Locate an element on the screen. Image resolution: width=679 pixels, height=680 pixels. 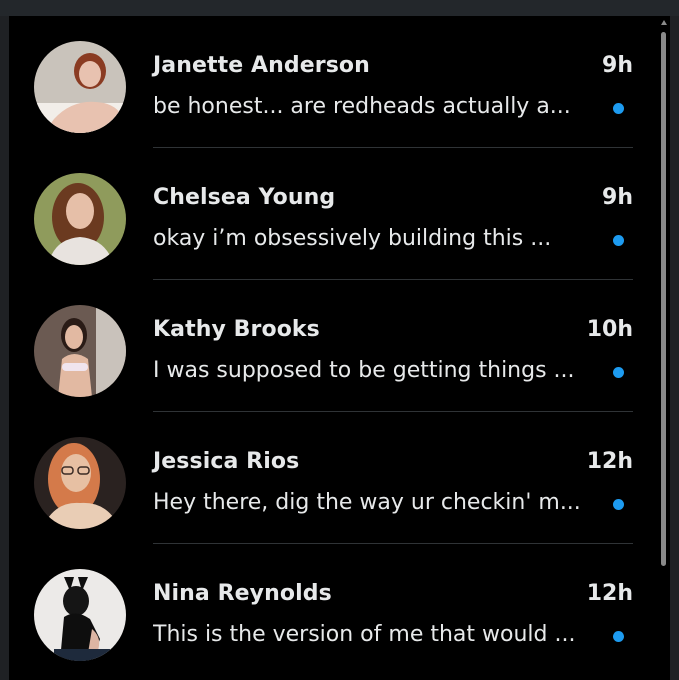
scroll-up-arrow-icon is located at coordinates (664, 22).